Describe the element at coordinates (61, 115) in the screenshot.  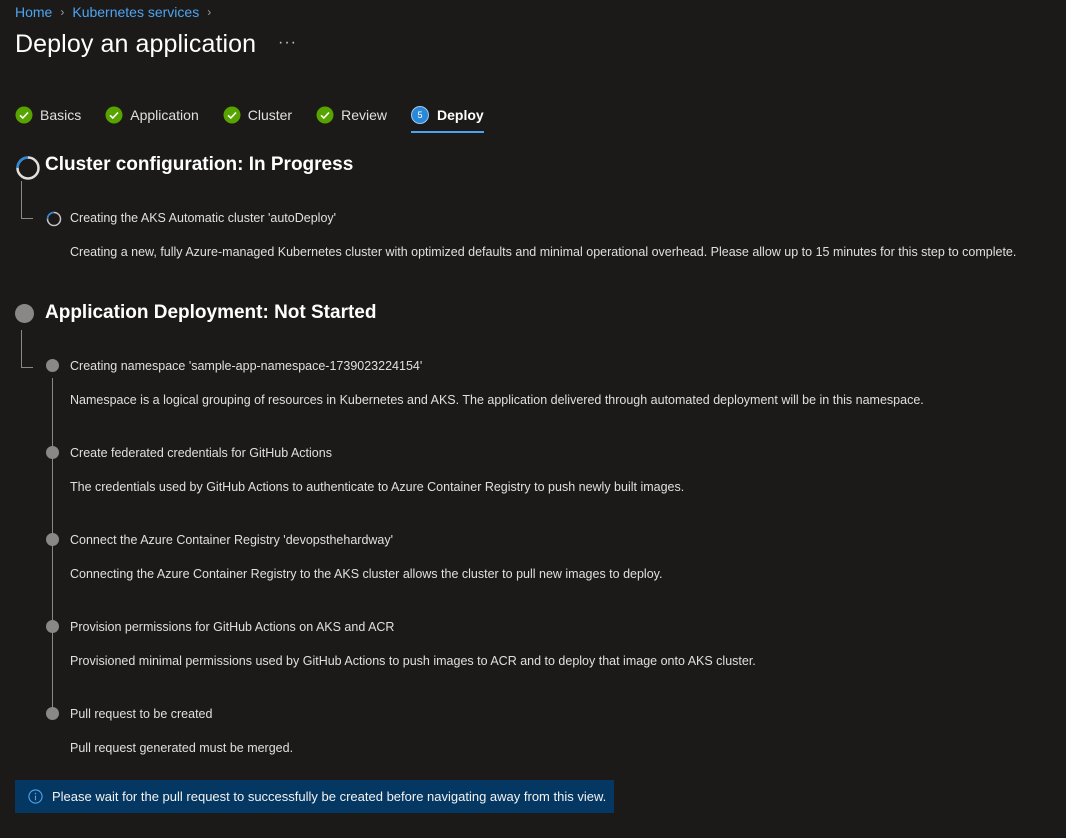
I see `tab-label: Basics` at that location.